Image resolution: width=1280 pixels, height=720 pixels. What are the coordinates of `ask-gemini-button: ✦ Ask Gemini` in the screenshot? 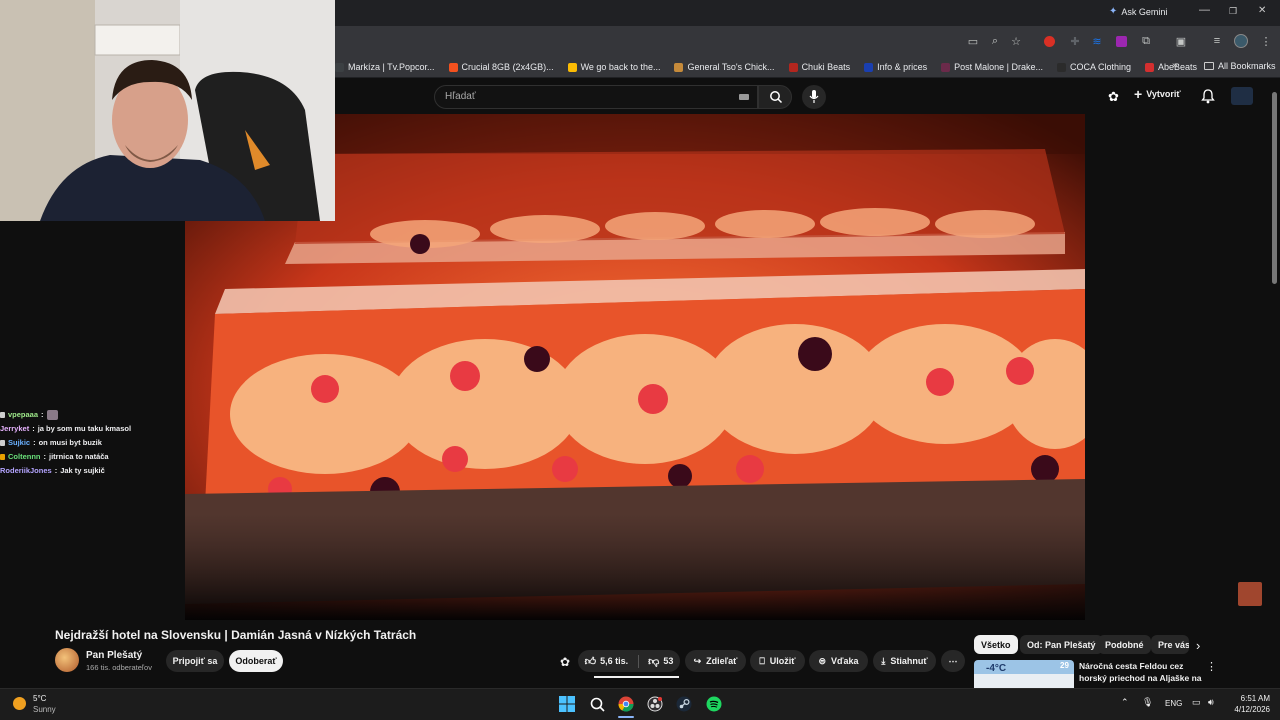 It's located at (1138, 11).